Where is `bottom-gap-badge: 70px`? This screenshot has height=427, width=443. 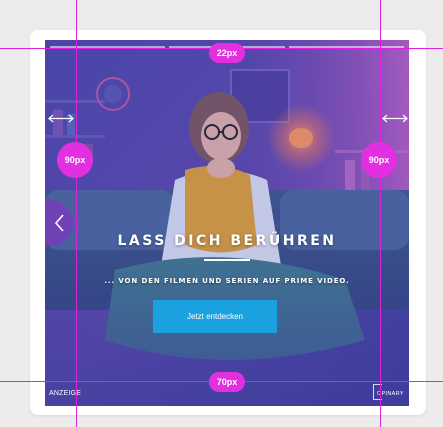
bottom-gap-badge: 70px is located at coordinates (227, 382).